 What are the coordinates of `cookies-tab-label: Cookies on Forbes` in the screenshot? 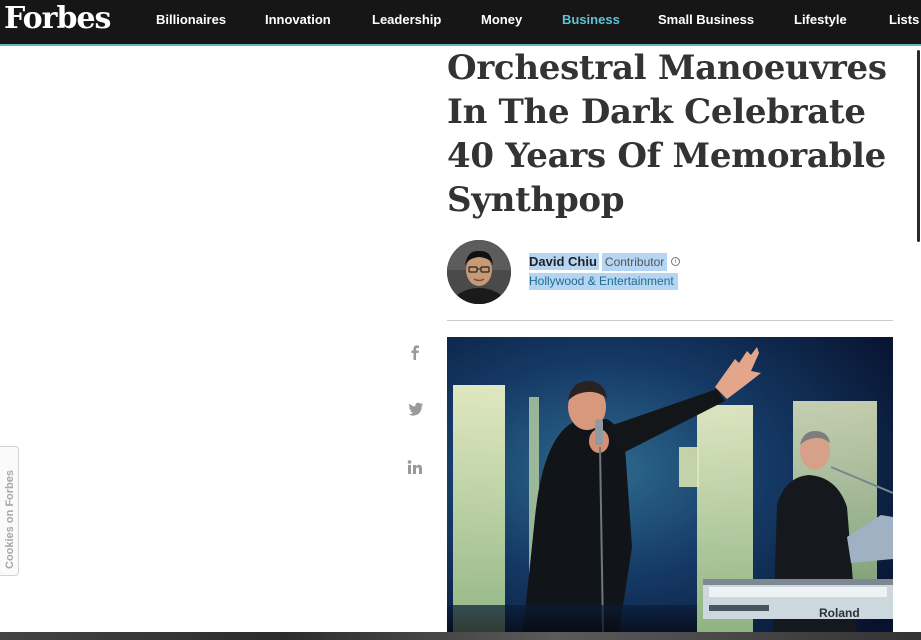 It's located at (10, 519).